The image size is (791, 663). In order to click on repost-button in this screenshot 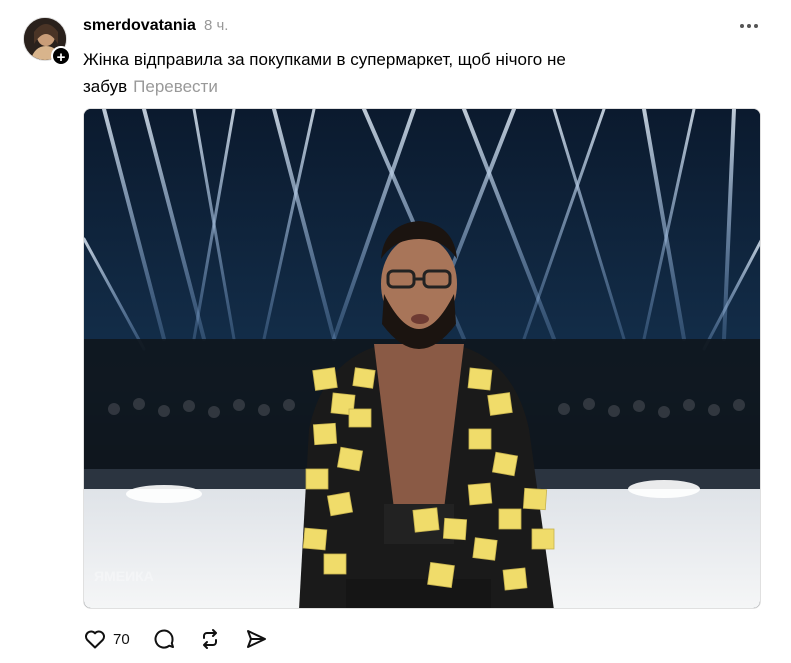, I will do `click(210, 639)`.